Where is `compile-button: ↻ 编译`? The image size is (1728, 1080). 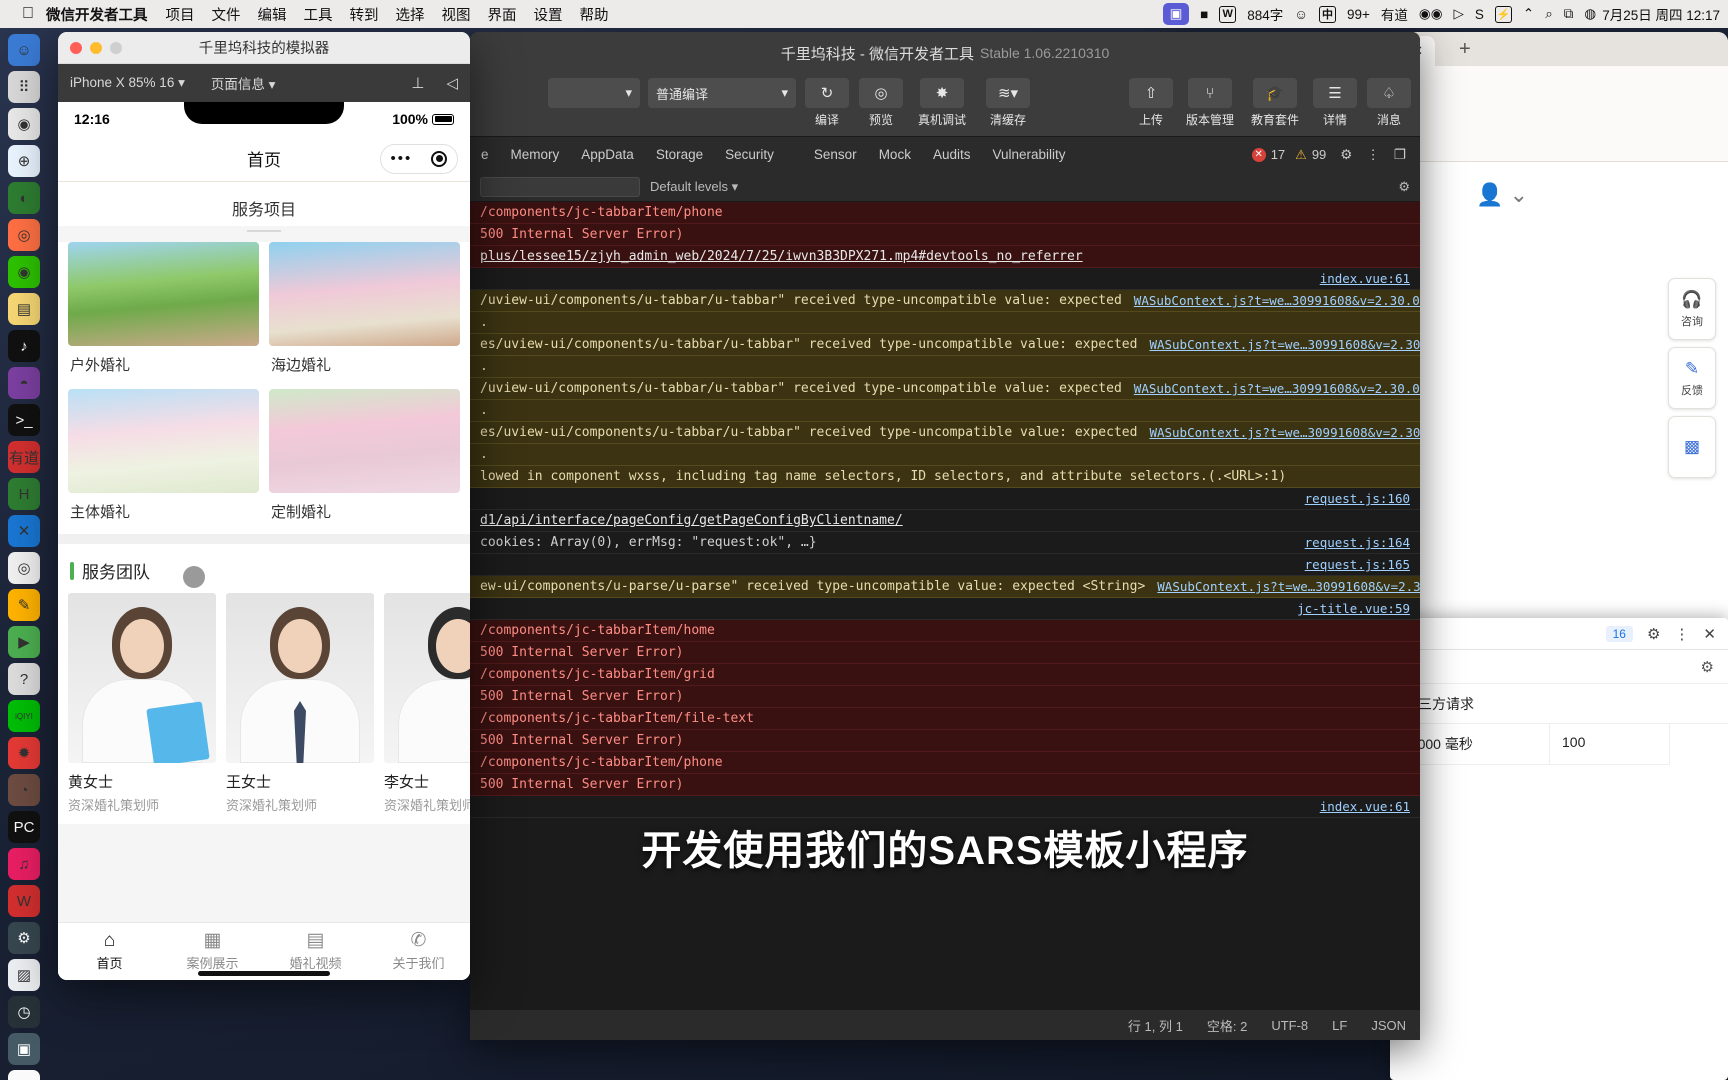
compile-button: ↻ 编译 is located at coordinates (827, 103).